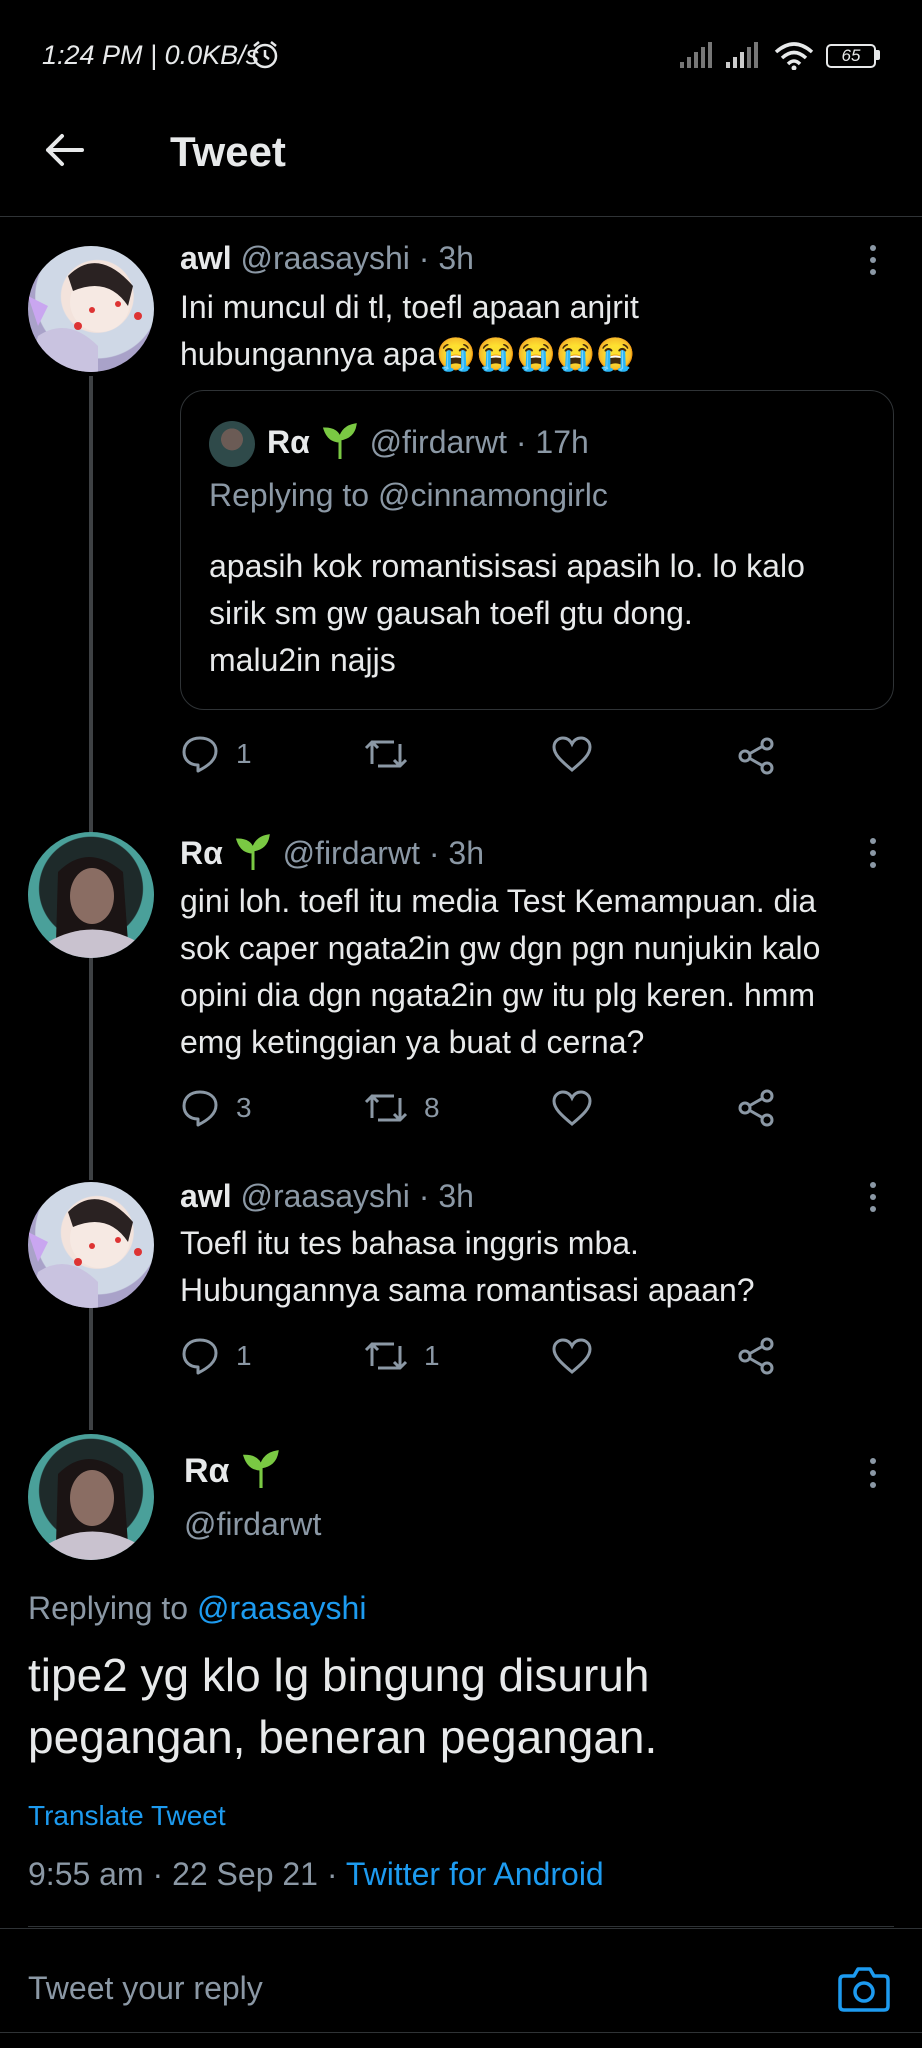  What do you see at coordinates (64, 150) in the screenshot?
I see `back-arrow-icon` at bounding box center [64, 150].